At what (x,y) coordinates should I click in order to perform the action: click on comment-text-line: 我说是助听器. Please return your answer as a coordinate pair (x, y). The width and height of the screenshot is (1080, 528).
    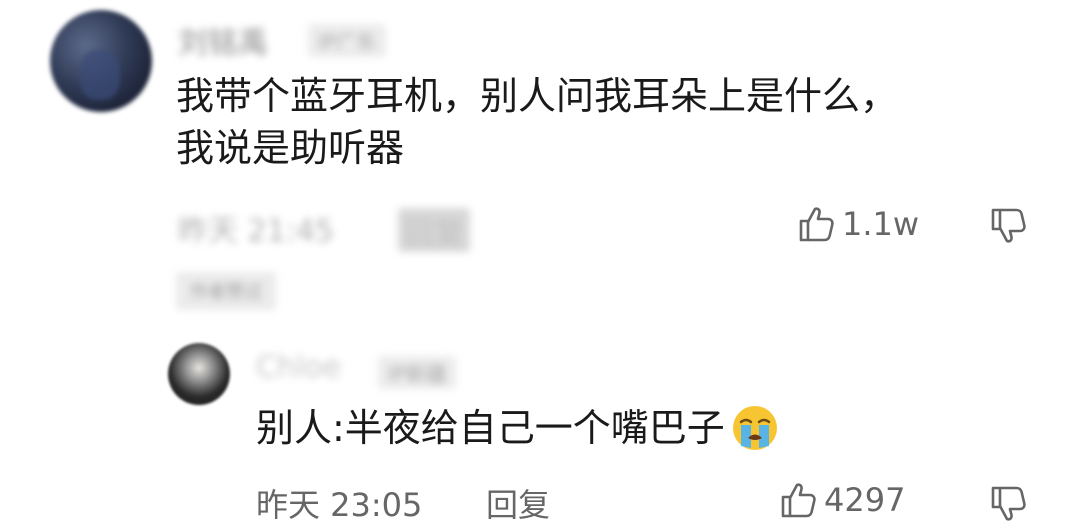
    Looking at the image, I should click on (290, 148).